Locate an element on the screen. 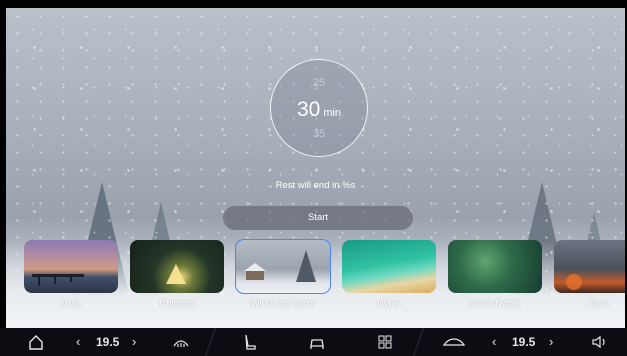 The width and height of the screenshot is (627, 356). timer-next-value: 35 is located at coordinates (319, 134).